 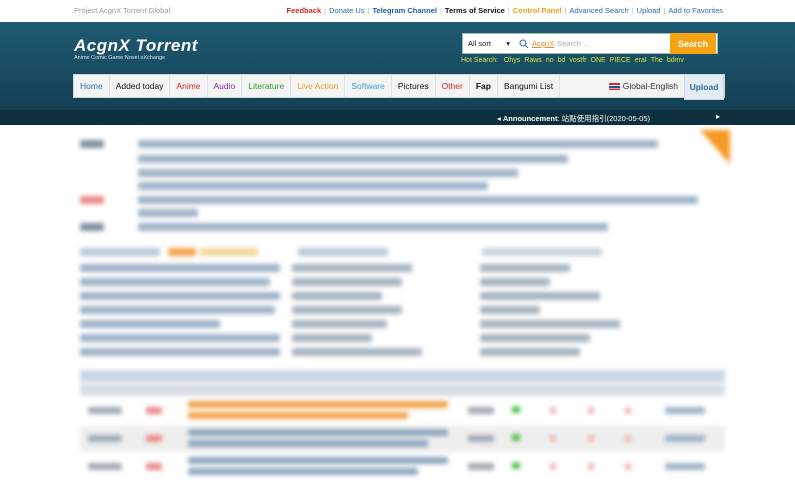 I want to click on nav-item-audio: Audio, so click(x=225, y=86).